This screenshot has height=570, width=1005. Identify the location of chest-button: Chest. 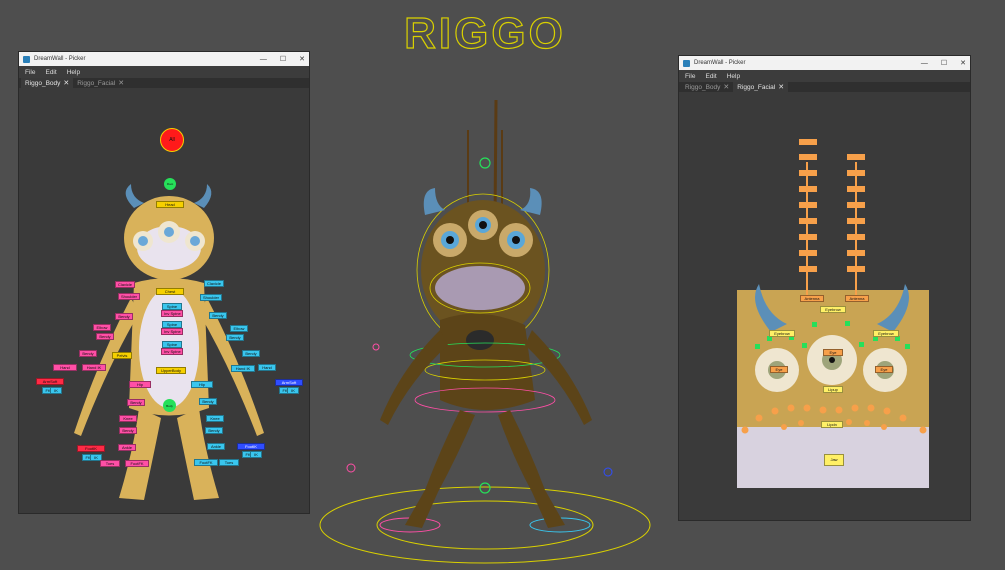
(170, 291).